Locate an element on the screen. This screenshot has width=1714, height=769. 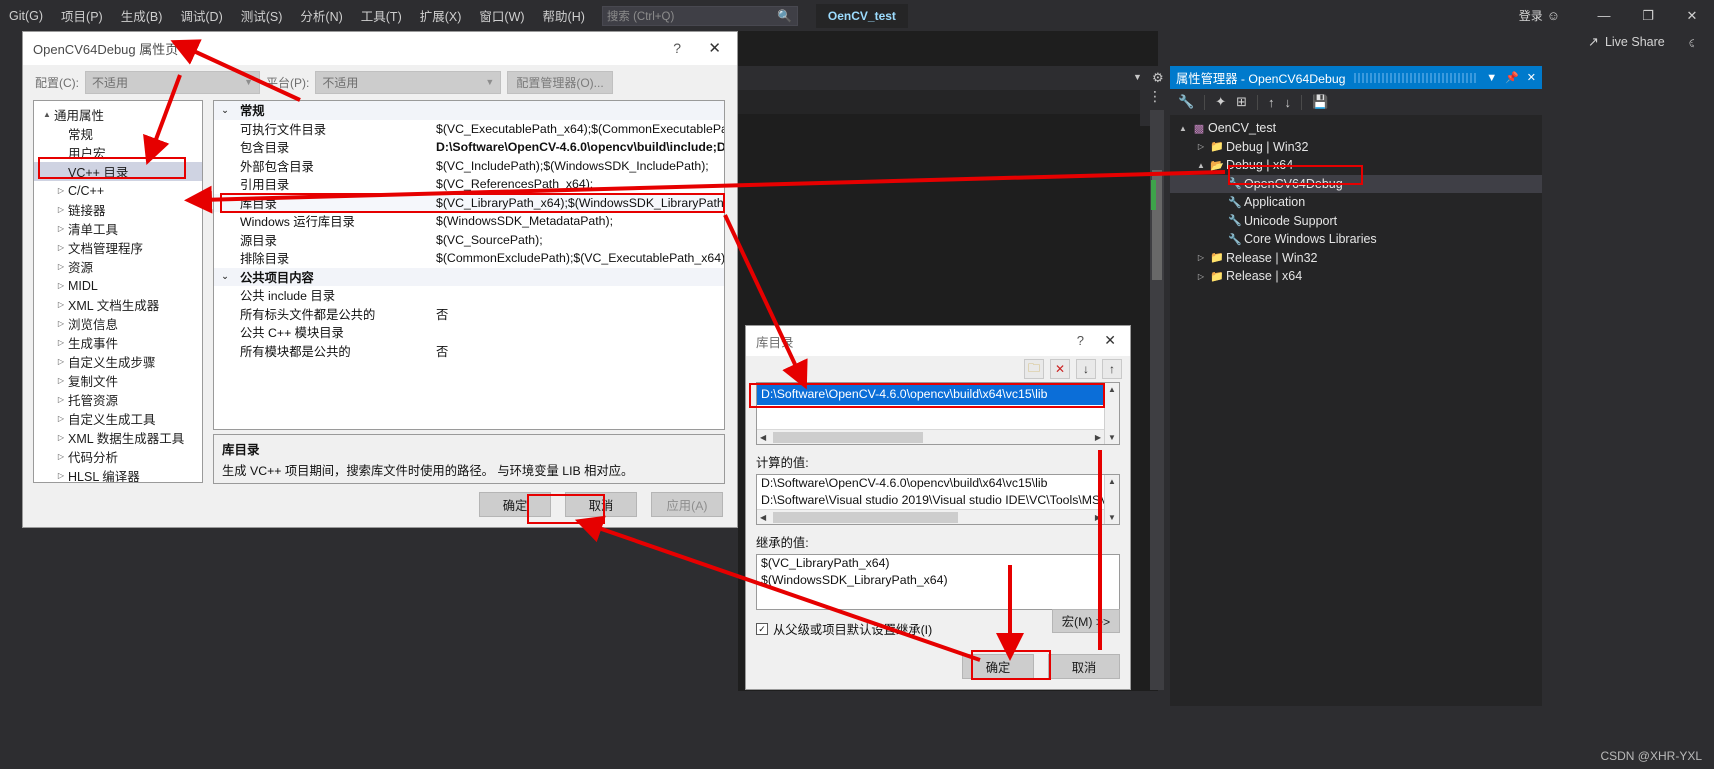
category-tree-item: ▷ 文档管理程序 is located at coordinates (118, 247).